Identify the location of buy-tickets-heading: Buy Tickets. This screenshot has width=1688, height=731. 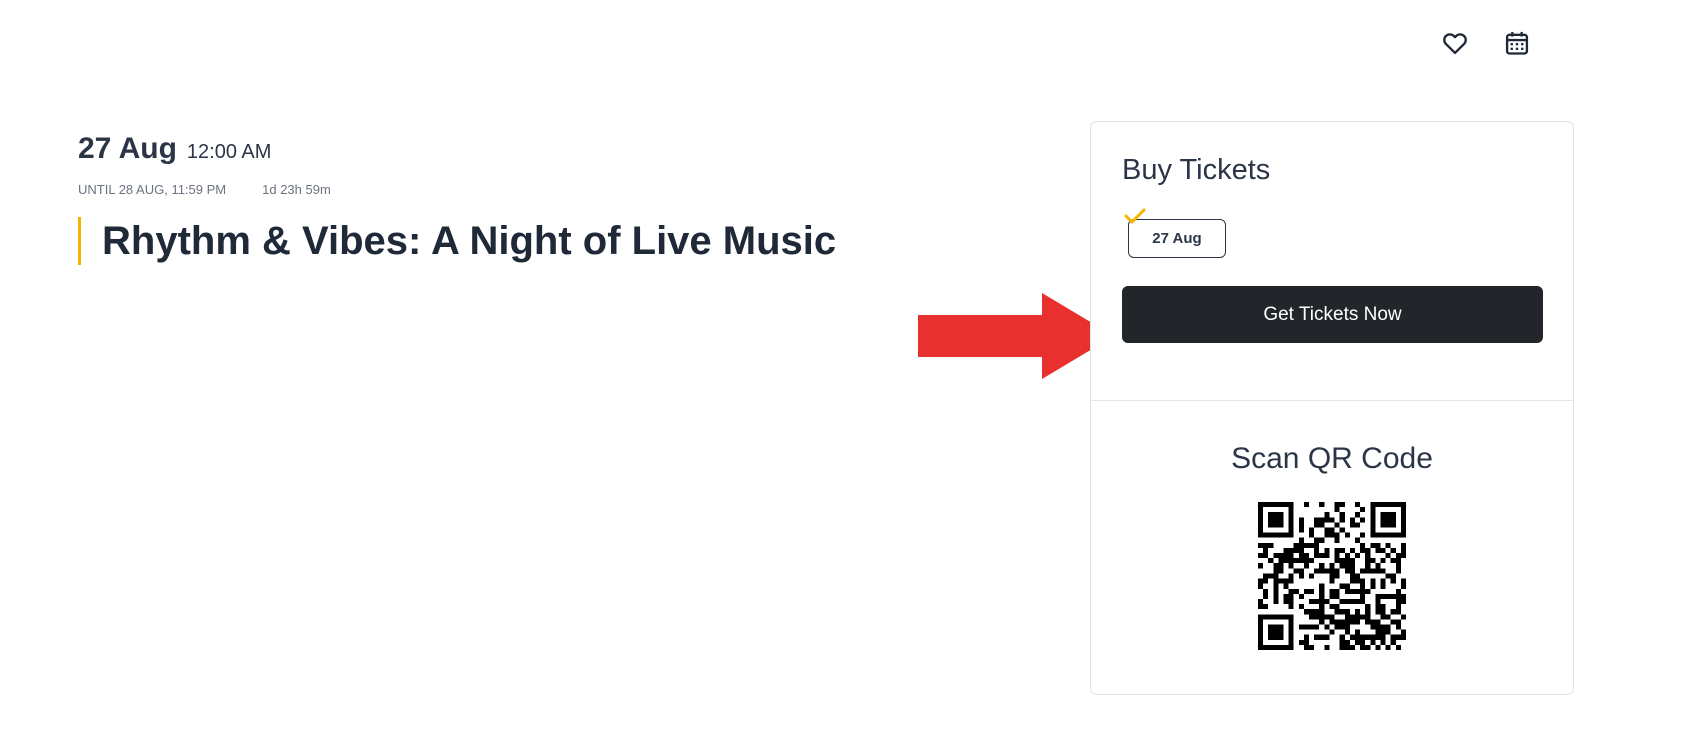
(1196, 170).